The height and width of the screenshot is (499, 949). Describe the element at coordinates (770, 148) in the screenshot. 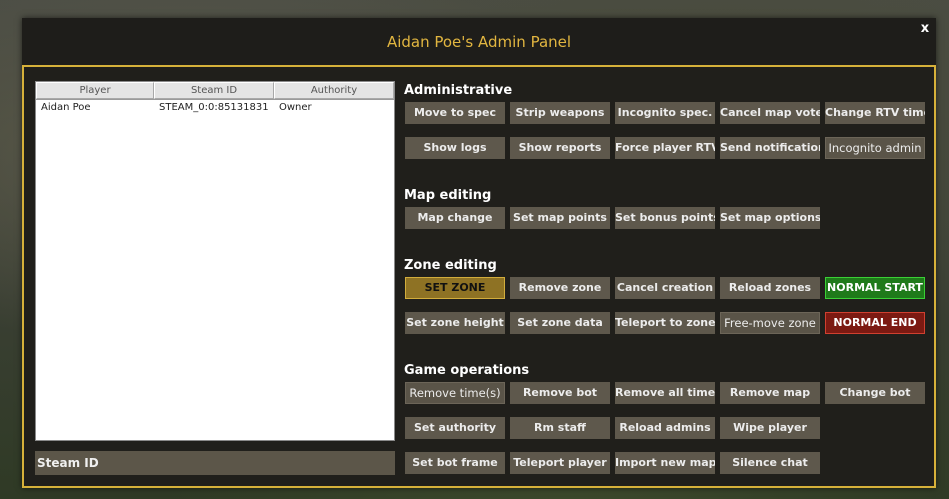

I see `send-notification-button: Send notification` at that location.